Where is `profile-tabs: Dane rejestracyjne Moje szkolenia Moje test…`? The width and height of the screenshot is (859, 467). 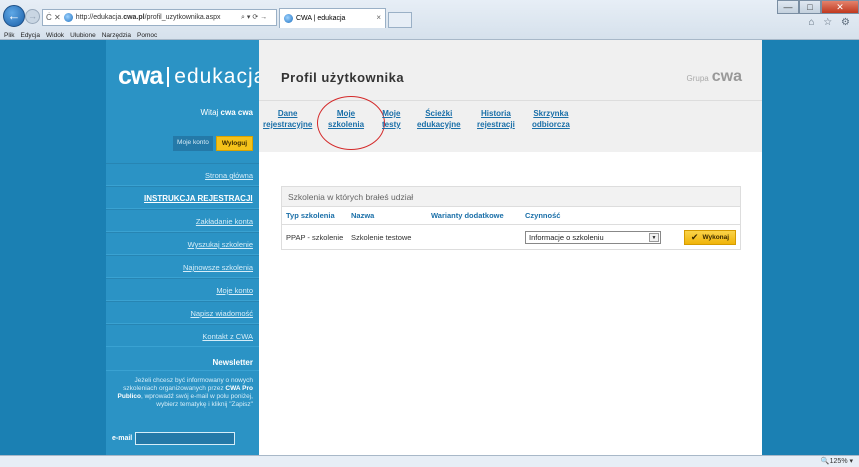
profile-tabs: Dane rejestracyjne Moje szkolenia Moje test… is located at coordinates (510, 124).